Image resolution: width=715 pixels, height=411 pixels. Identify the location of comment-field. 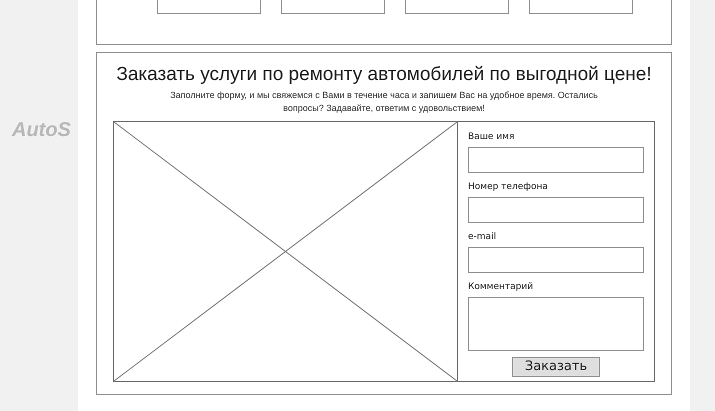
(556, 324).